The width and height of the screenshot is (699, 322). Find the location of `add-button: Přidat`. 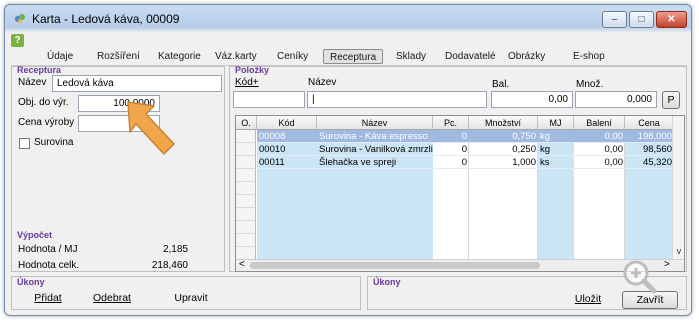

add-button: Přidat is located at coordinates (48, 299).